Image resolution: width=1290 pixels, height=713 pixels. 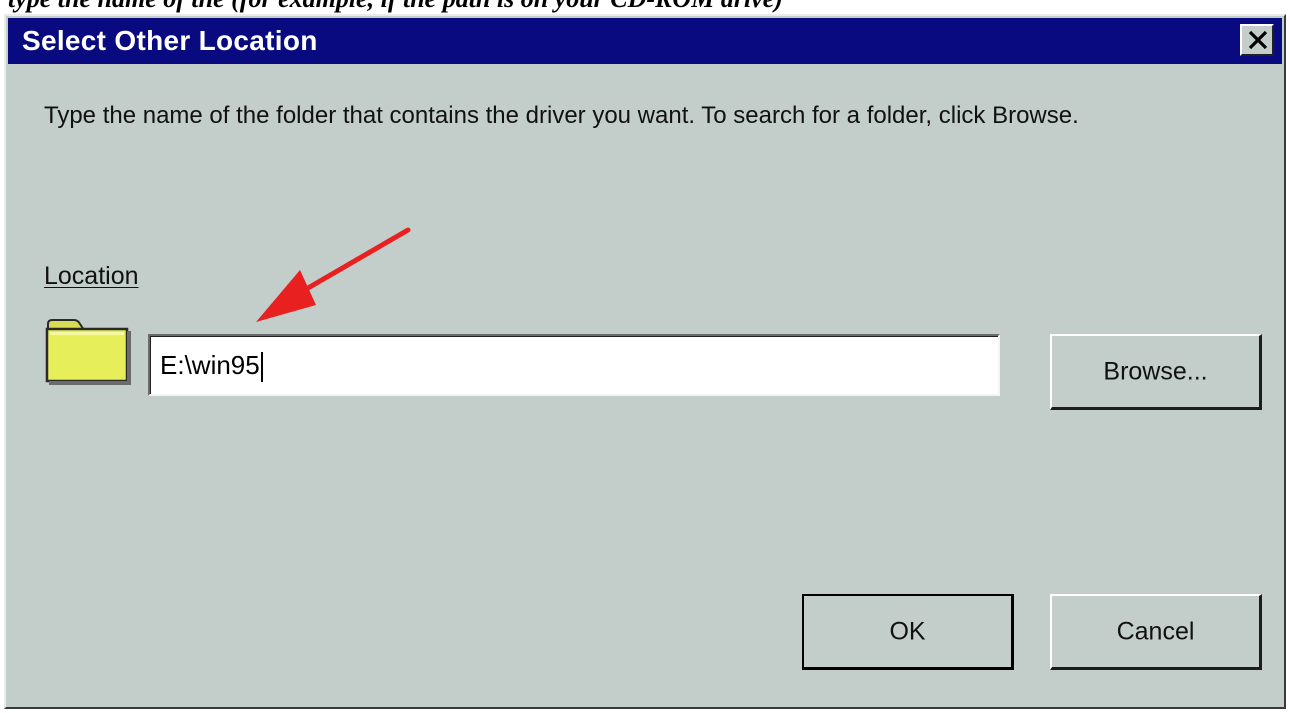 I want to click on dialog-titlebar: Select Other Location, so click(x=645, y=41).